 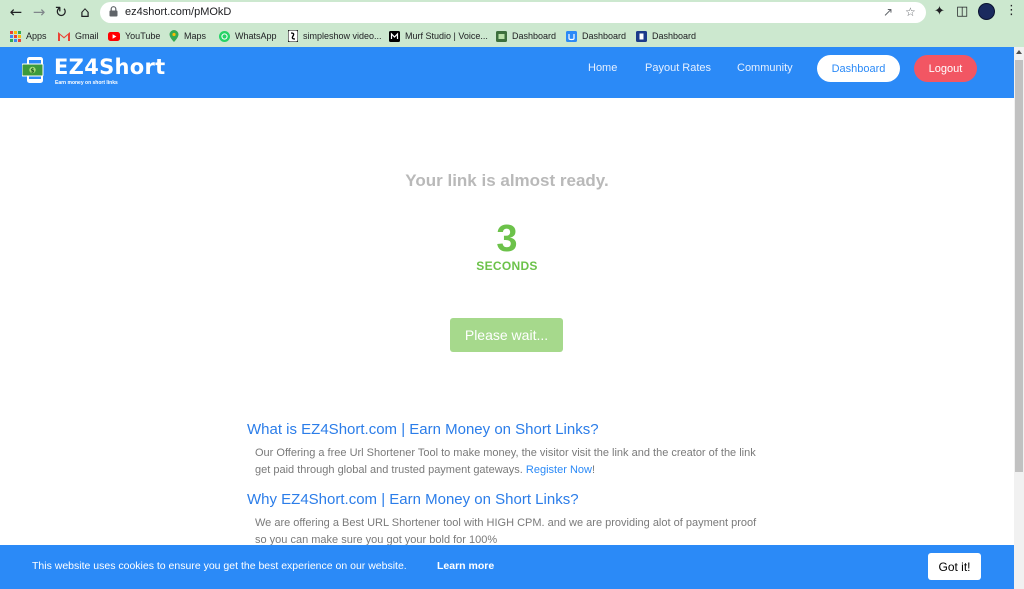 I want to click on bookmark-label: Apps, so click(x=36, y=36).